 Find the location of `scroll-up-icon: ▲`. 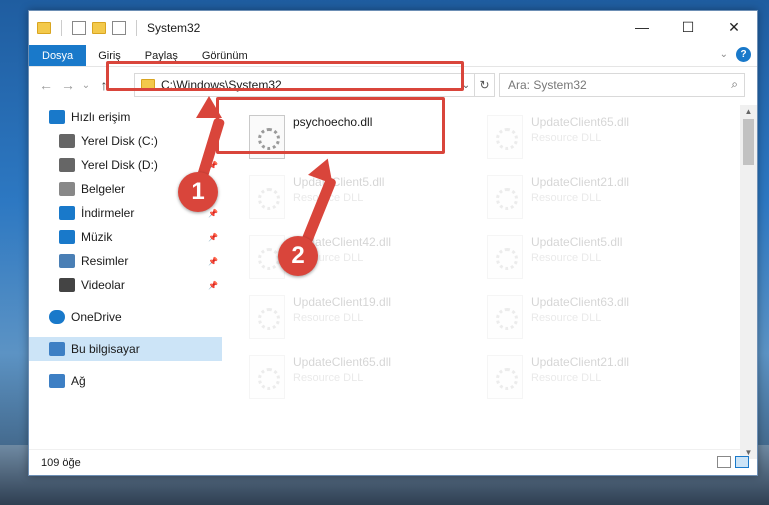

scroll-up-icon: ▲ is located at coordinates (748, 111).